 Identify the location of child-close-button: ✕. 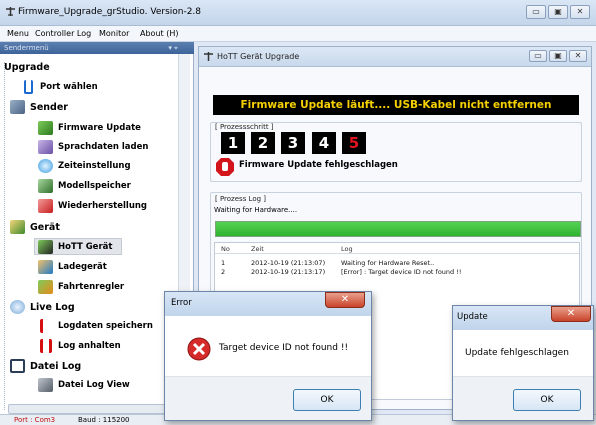
(578, 56).